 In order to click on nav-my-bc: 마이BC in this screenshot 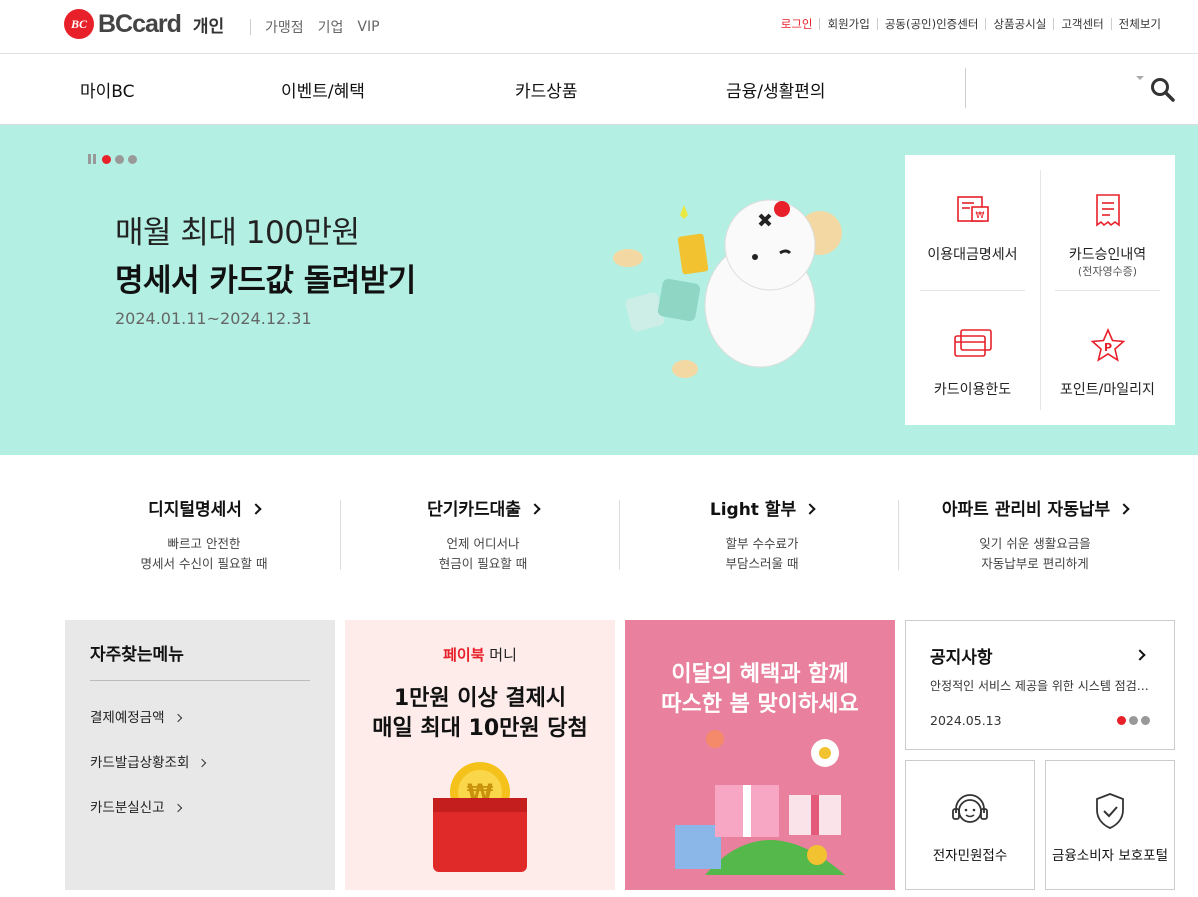, I will do `click(107, 89)`.